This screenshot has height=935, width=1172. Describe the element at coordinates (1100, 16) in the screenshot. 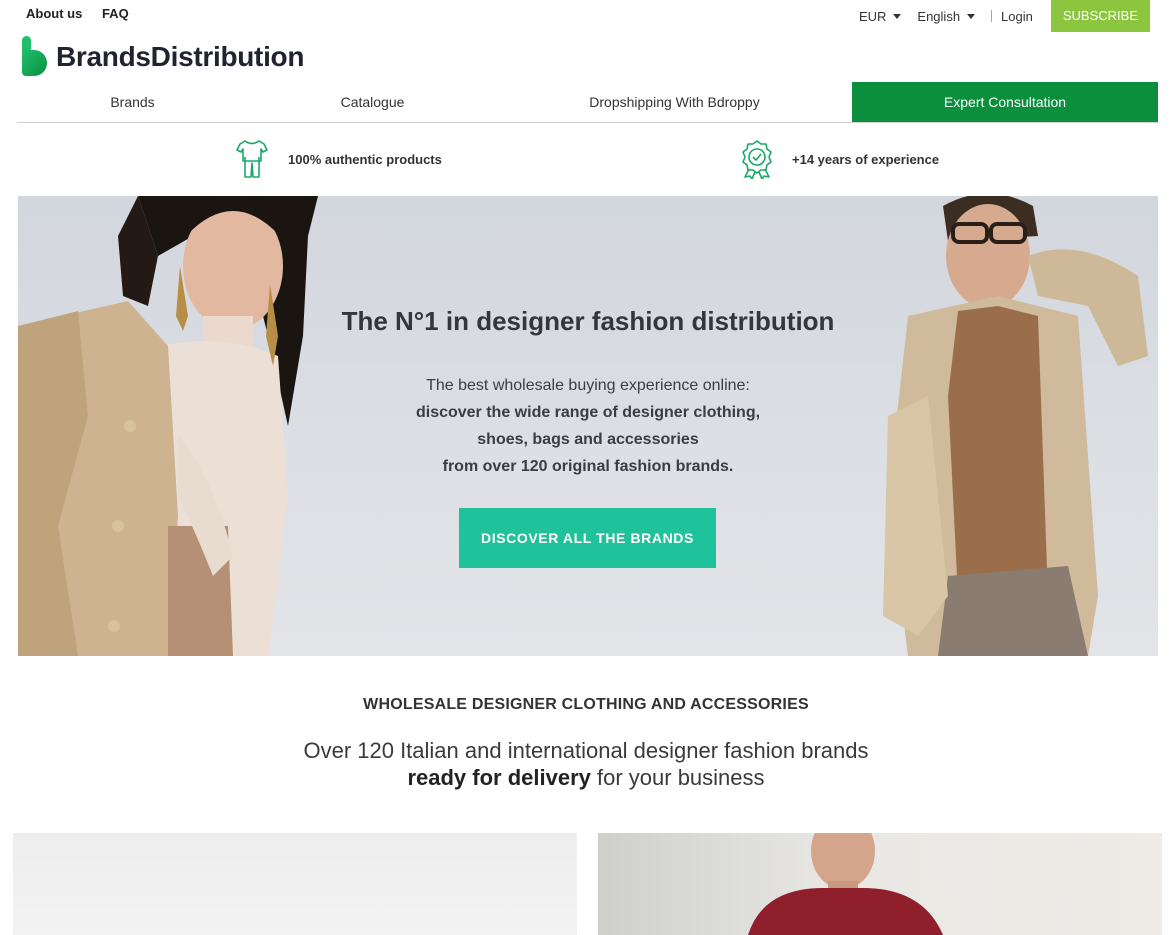

I see `subscribe-button: SUBSCRIBE` at that location.